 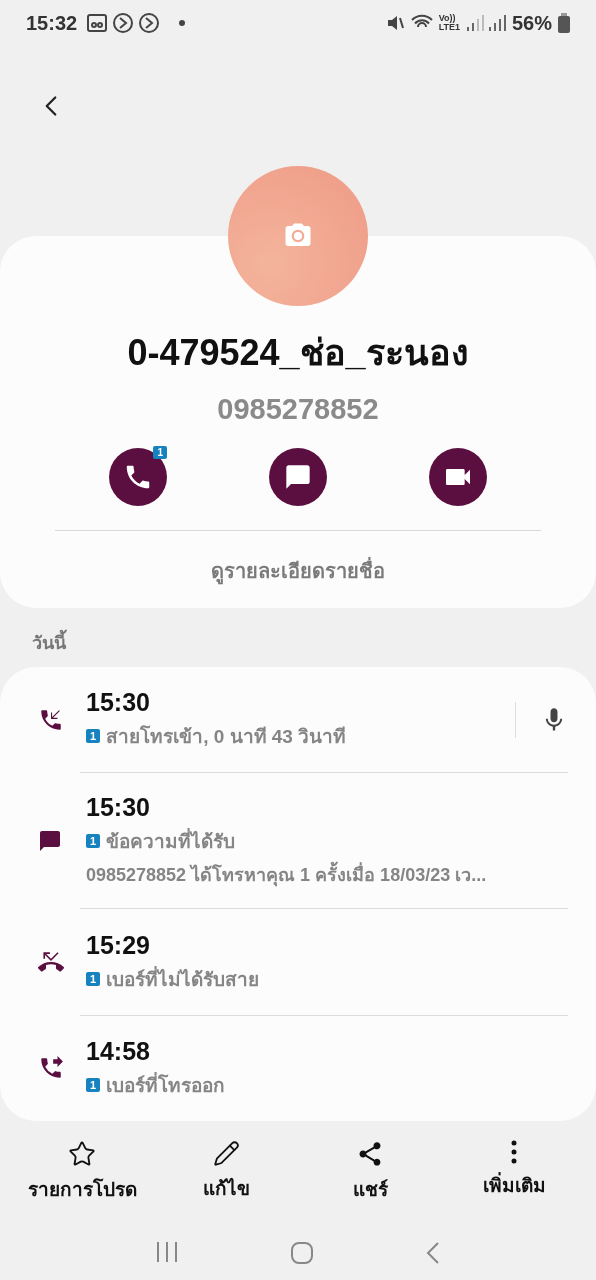 I want to click on log-type: ข้อความที่ได้รับ, so click(x=171, y=840).